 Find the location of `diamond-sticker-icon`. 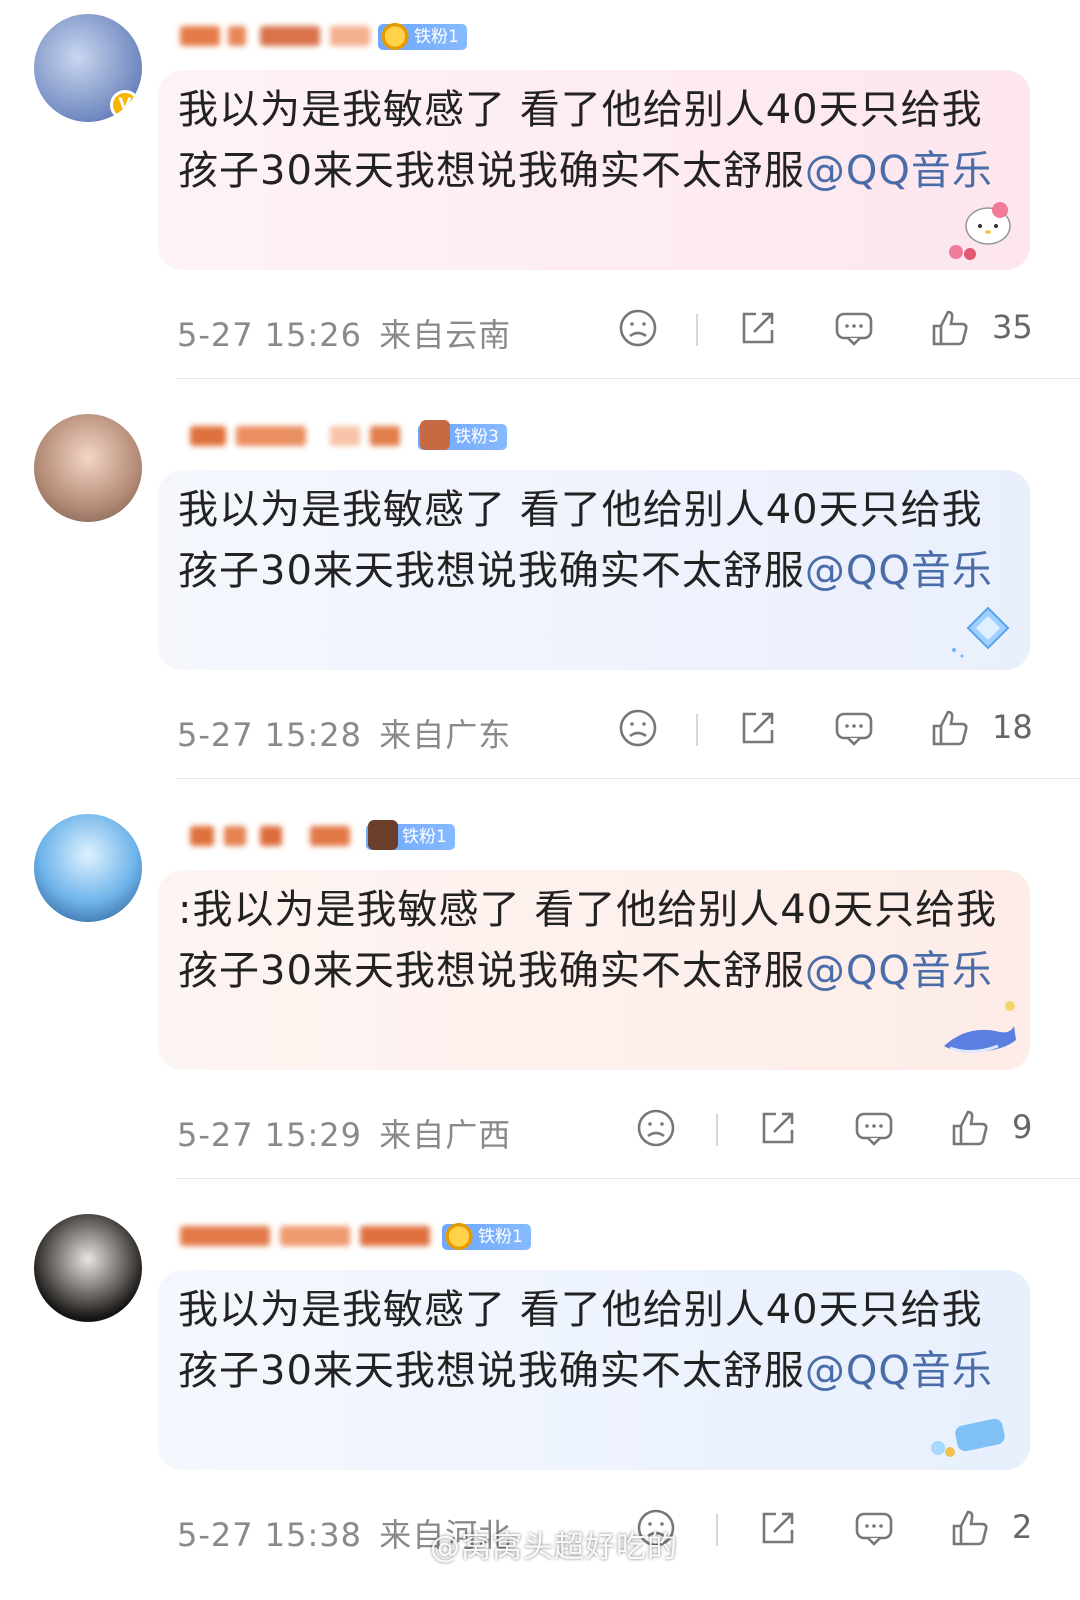

diamond-sticker-icon is located at coordinates (981, 632).